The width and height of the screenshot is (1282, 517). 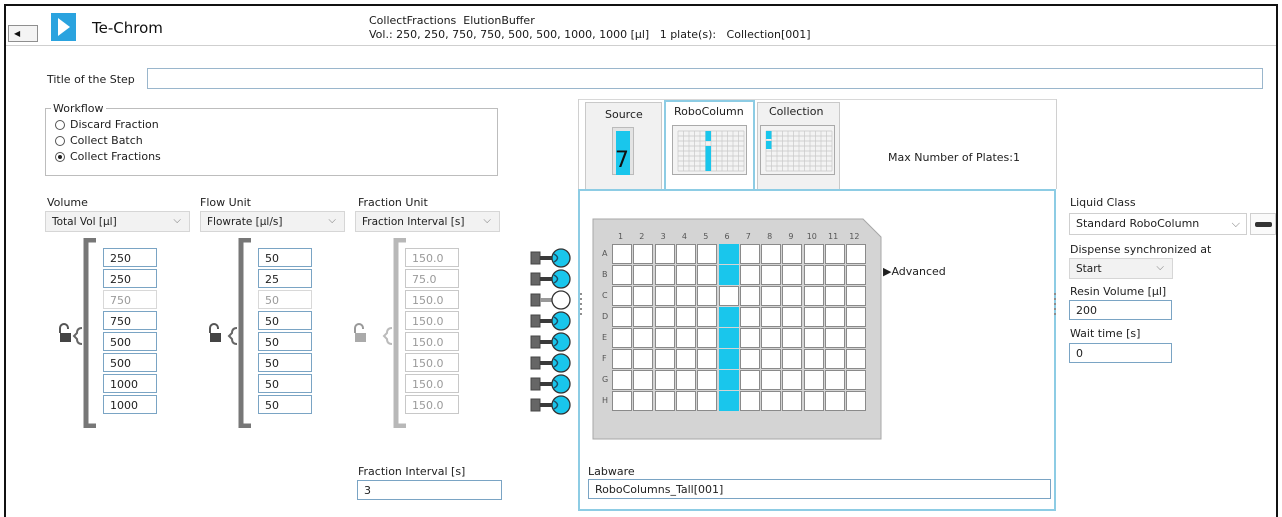 I want to click on well-E8, so click(x=771, y=338).